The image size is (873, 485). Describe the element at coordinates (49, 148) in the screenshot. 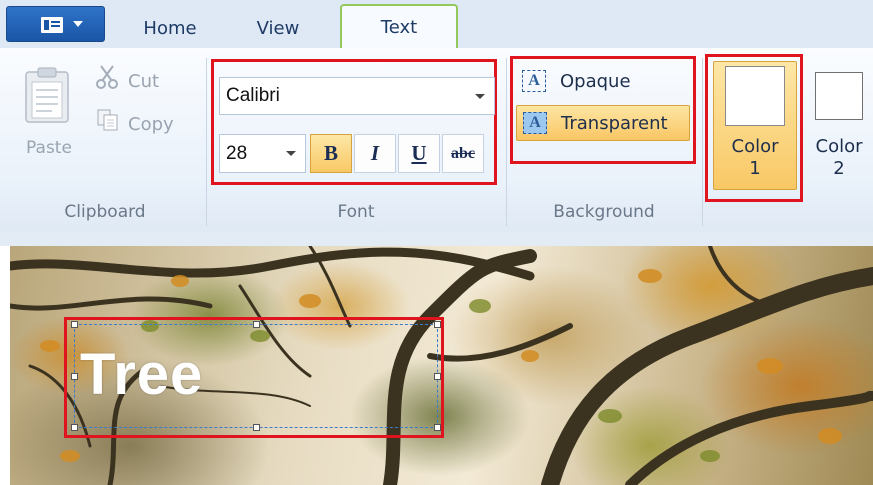

I see `paste-button-label: Paste` at that location.